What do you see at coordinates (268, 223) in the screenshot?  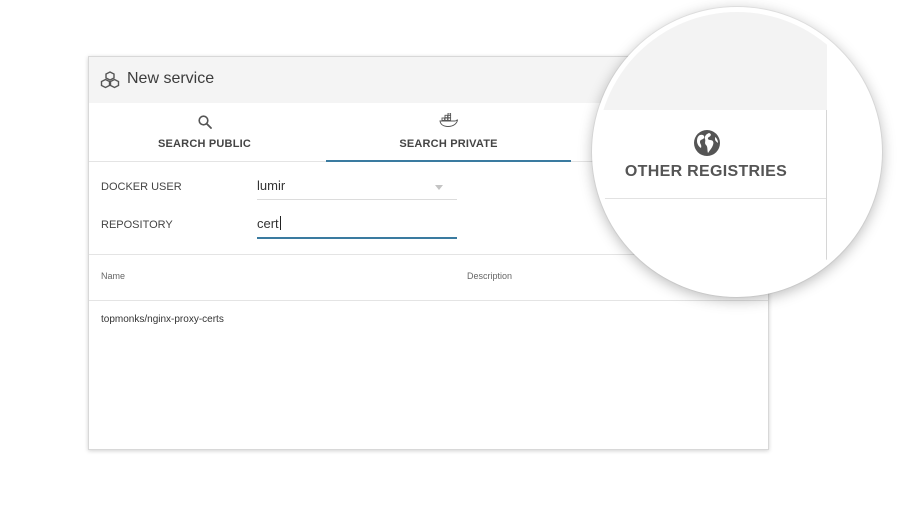 I see `repository-value: cert` at bounding box center [268, 223].